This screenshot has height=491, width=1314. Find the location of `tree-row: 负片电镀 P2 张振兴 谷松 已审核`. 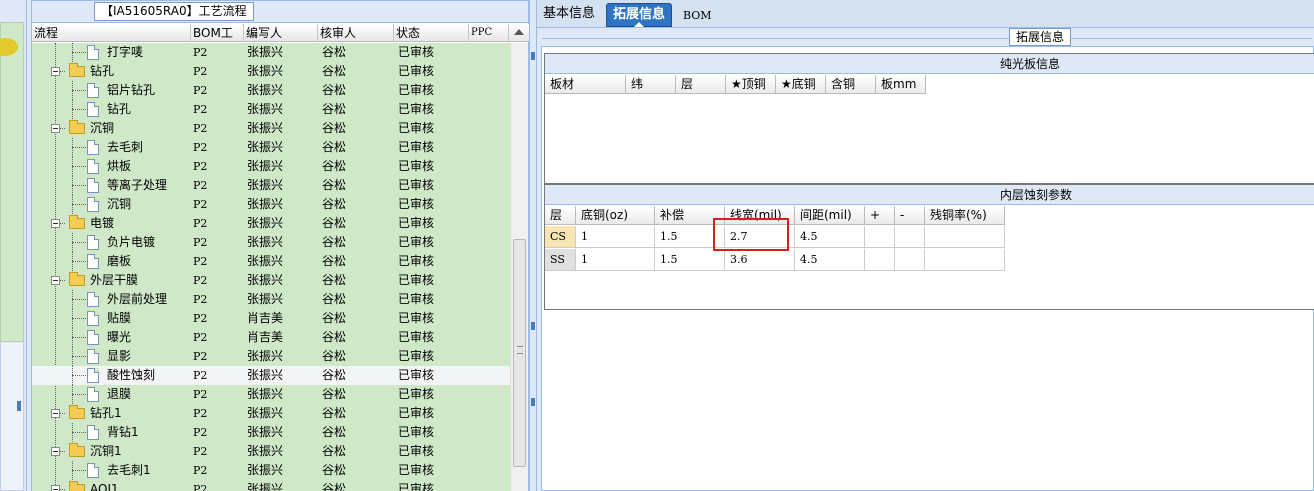

tree-row: 负片电镀 P2 张振兴 谷松 已审核 is located at coordinates (271, 242).